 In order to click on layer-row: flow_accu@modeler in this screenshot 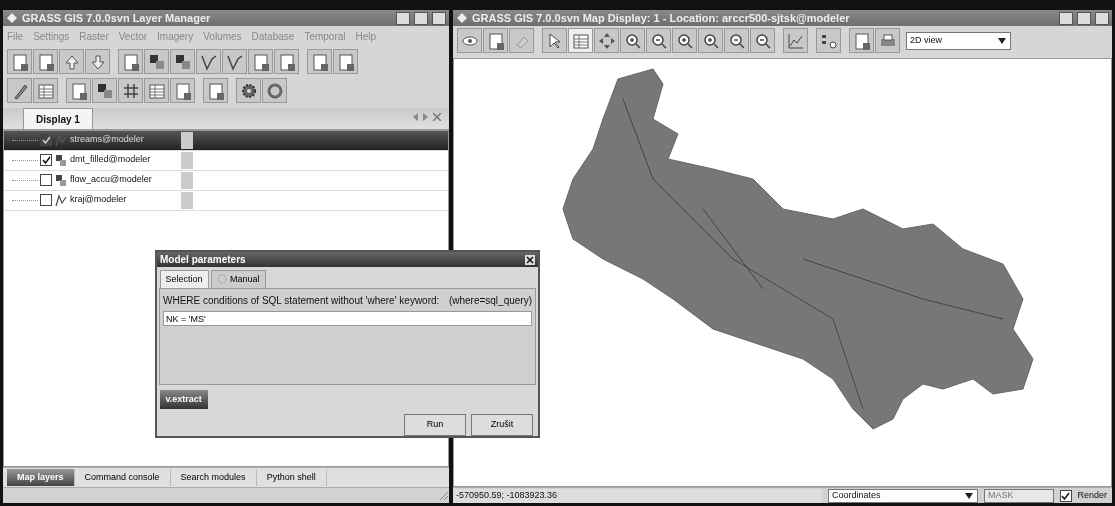, I will do `click(226, 180)`.